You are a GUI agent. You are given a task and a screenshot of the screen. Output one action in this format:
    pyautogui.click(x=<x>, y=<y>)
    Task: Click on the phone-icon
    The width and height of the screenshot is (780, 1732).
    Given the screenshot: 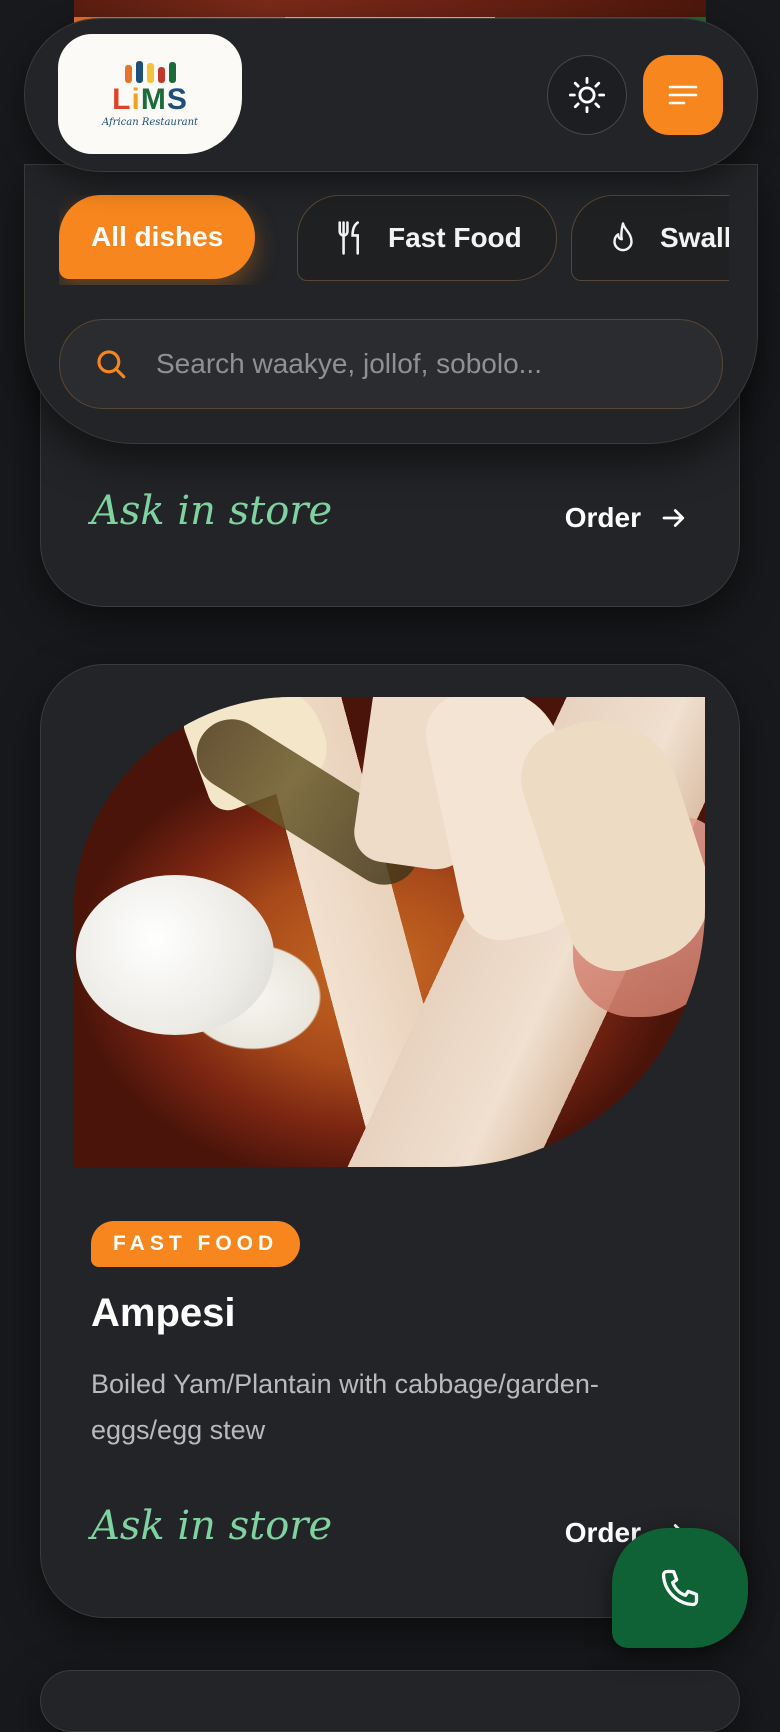 What is the action you would take?
    pyautogui.click(x=680, y=1588)
    